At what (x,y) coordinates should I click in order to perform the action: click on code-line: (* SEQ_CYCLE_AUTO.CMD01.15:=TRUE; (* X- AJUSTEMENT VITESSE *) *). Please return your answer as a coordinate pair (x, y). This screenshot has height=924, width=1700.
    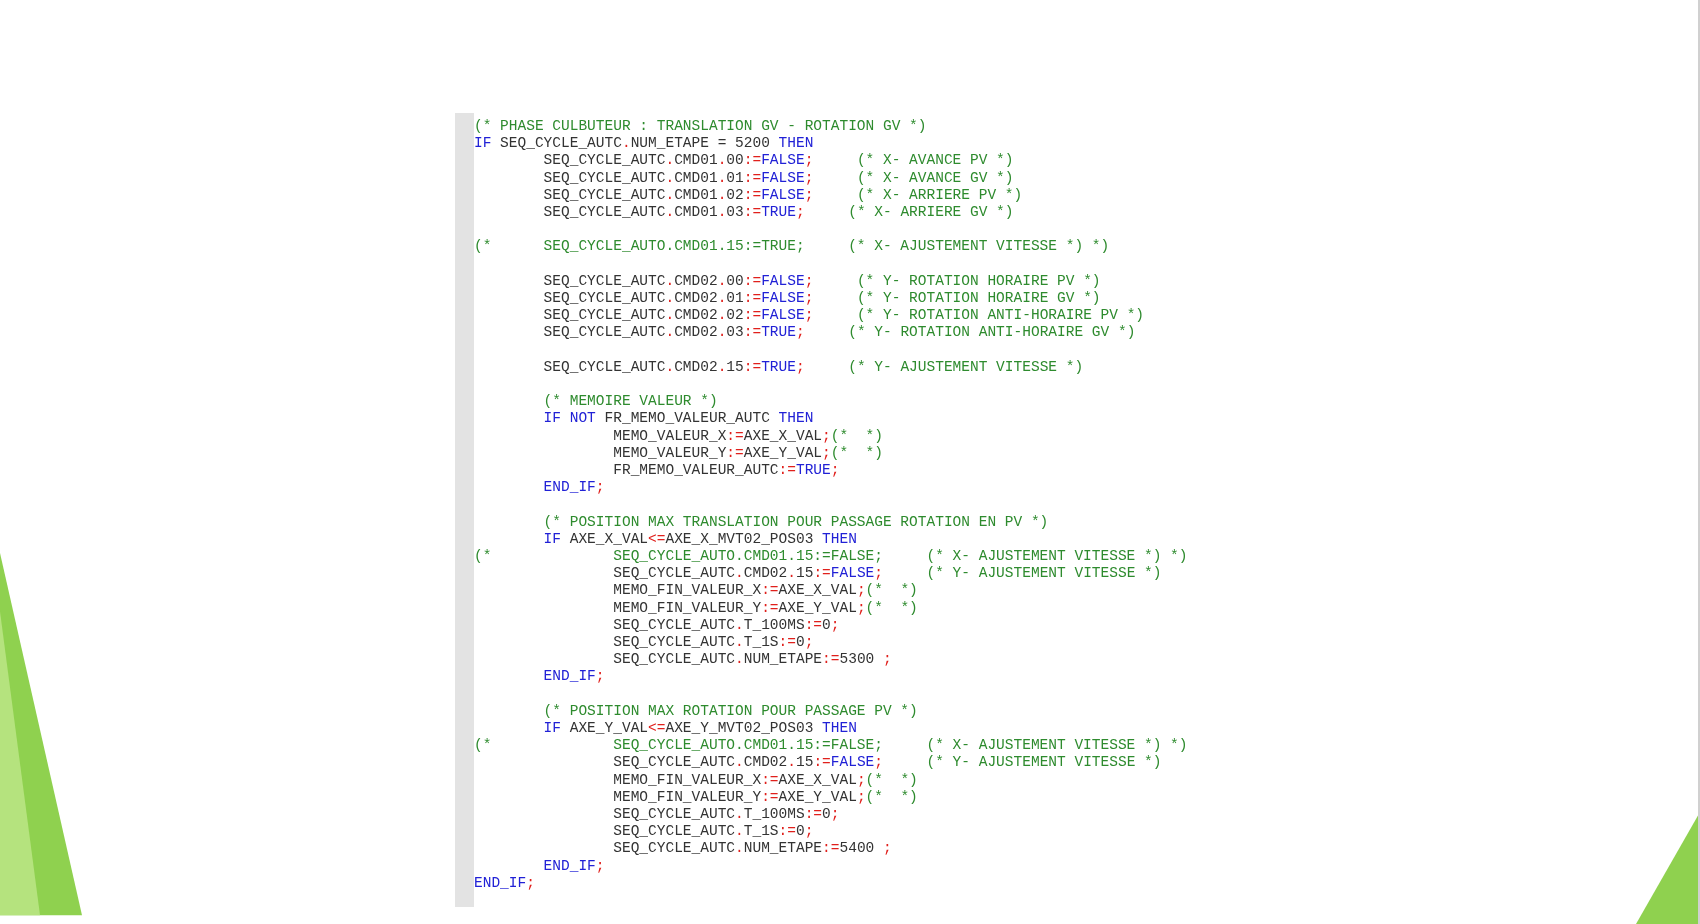
    Looking at the image, I should click on (792, 247).